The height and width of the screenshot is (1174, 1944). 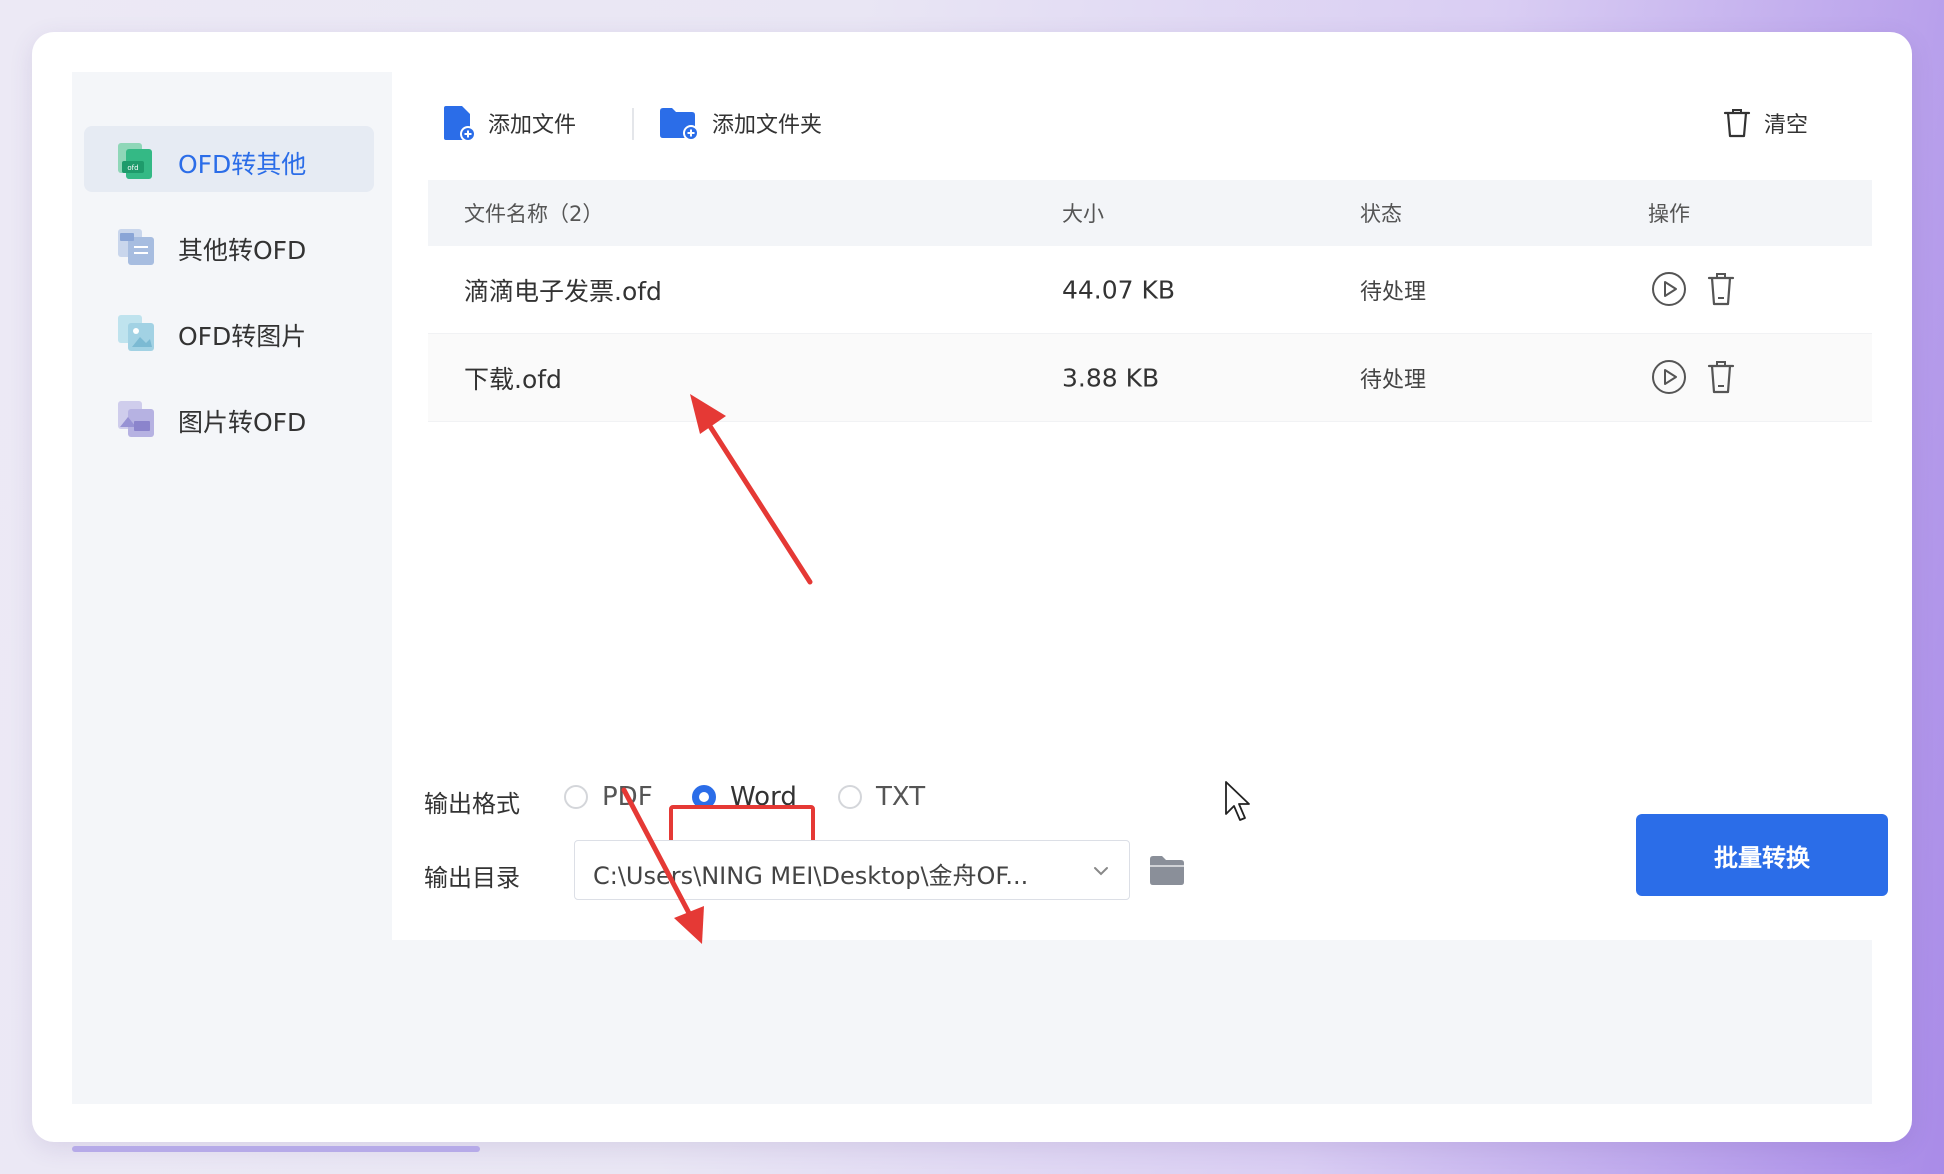 What do you see at coordinates (1111, 377) in the screenshot?
I see `file-size: 3.88 KB` at bounding box center [1111, 377].